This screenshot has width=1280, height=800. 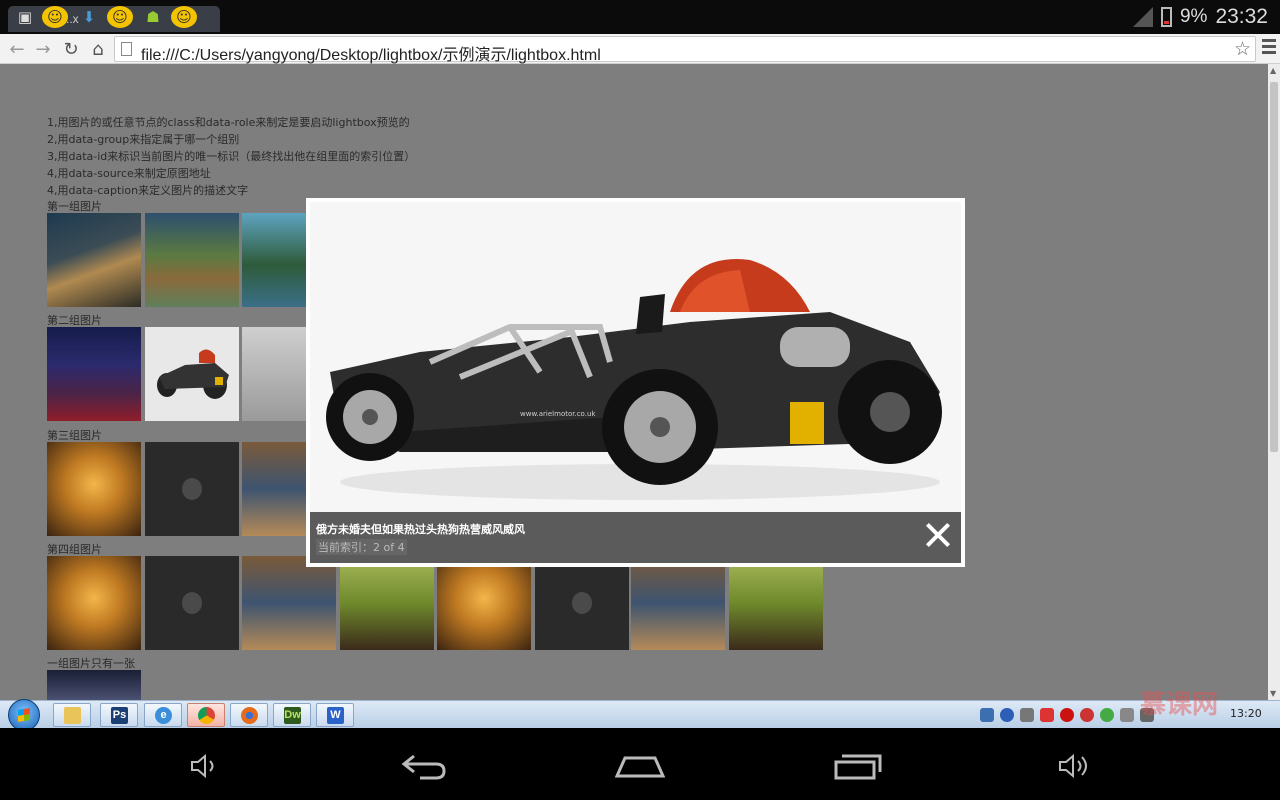 What do you see at coordinates (558, 414) in the screenshot?
I see `car-livery-text: www.arielmotor.co.uk` at bounding box center [558, 414].